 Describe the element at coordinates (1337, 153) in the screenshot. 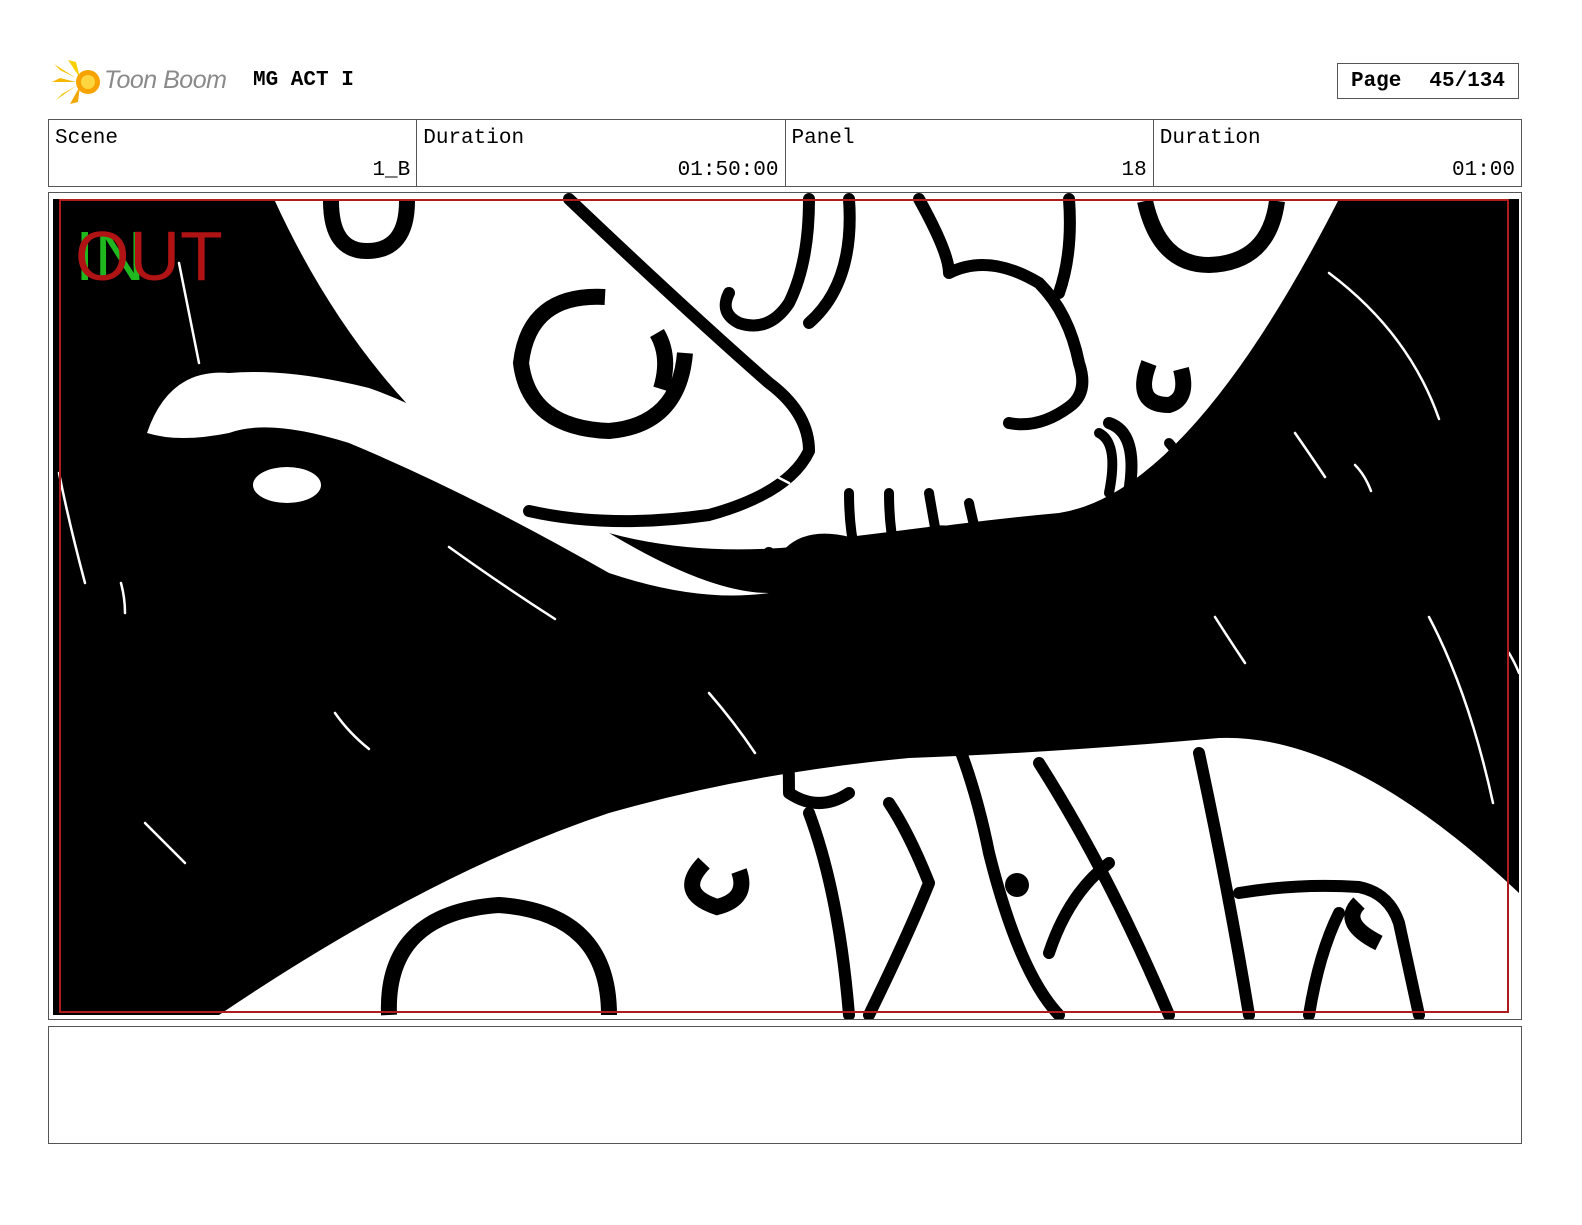

I see `panel-duration-cell: Duration 01:00` at that location.